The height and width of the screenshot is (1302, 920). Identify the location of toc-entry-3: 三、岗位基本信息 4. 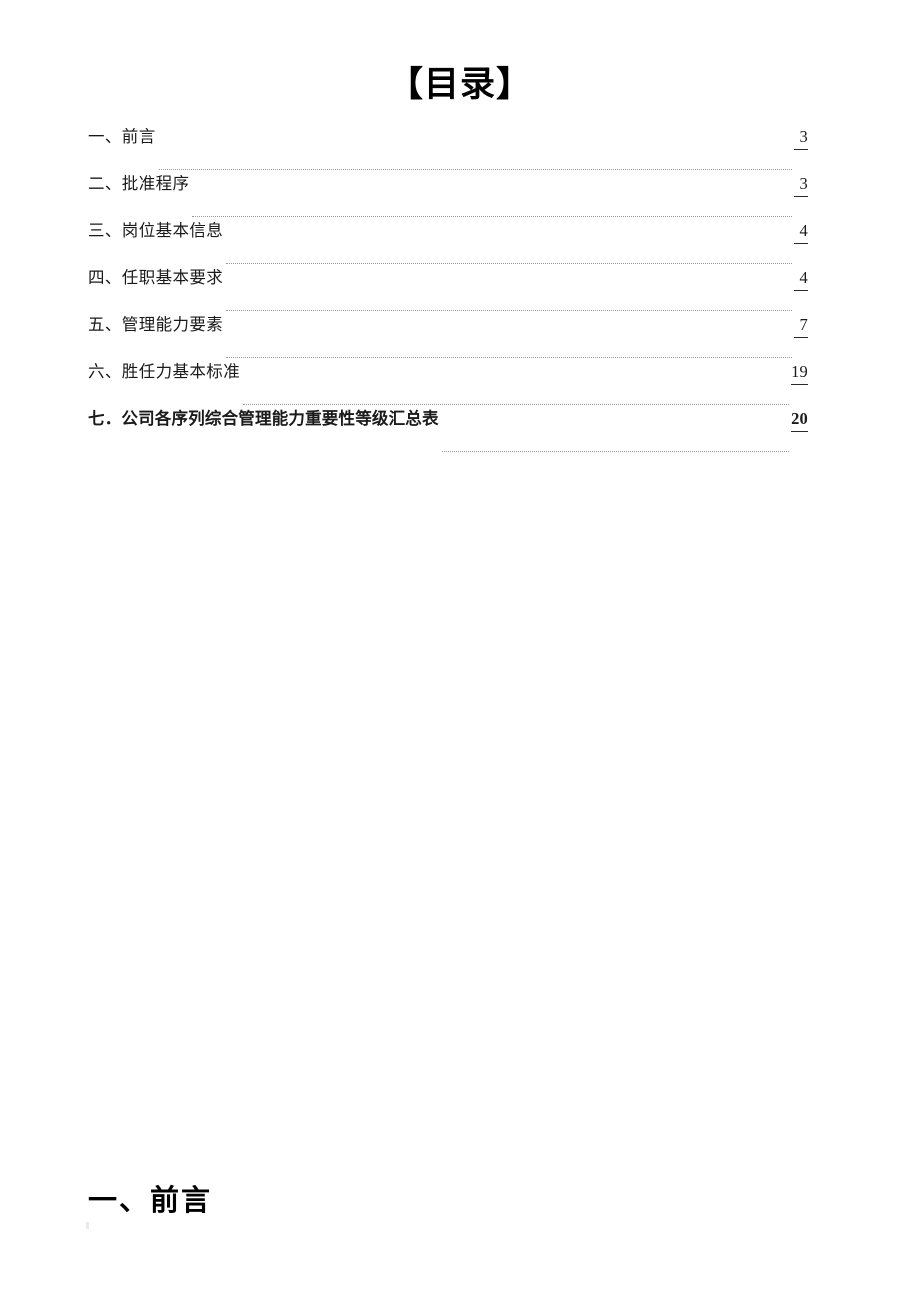
(448, 243).